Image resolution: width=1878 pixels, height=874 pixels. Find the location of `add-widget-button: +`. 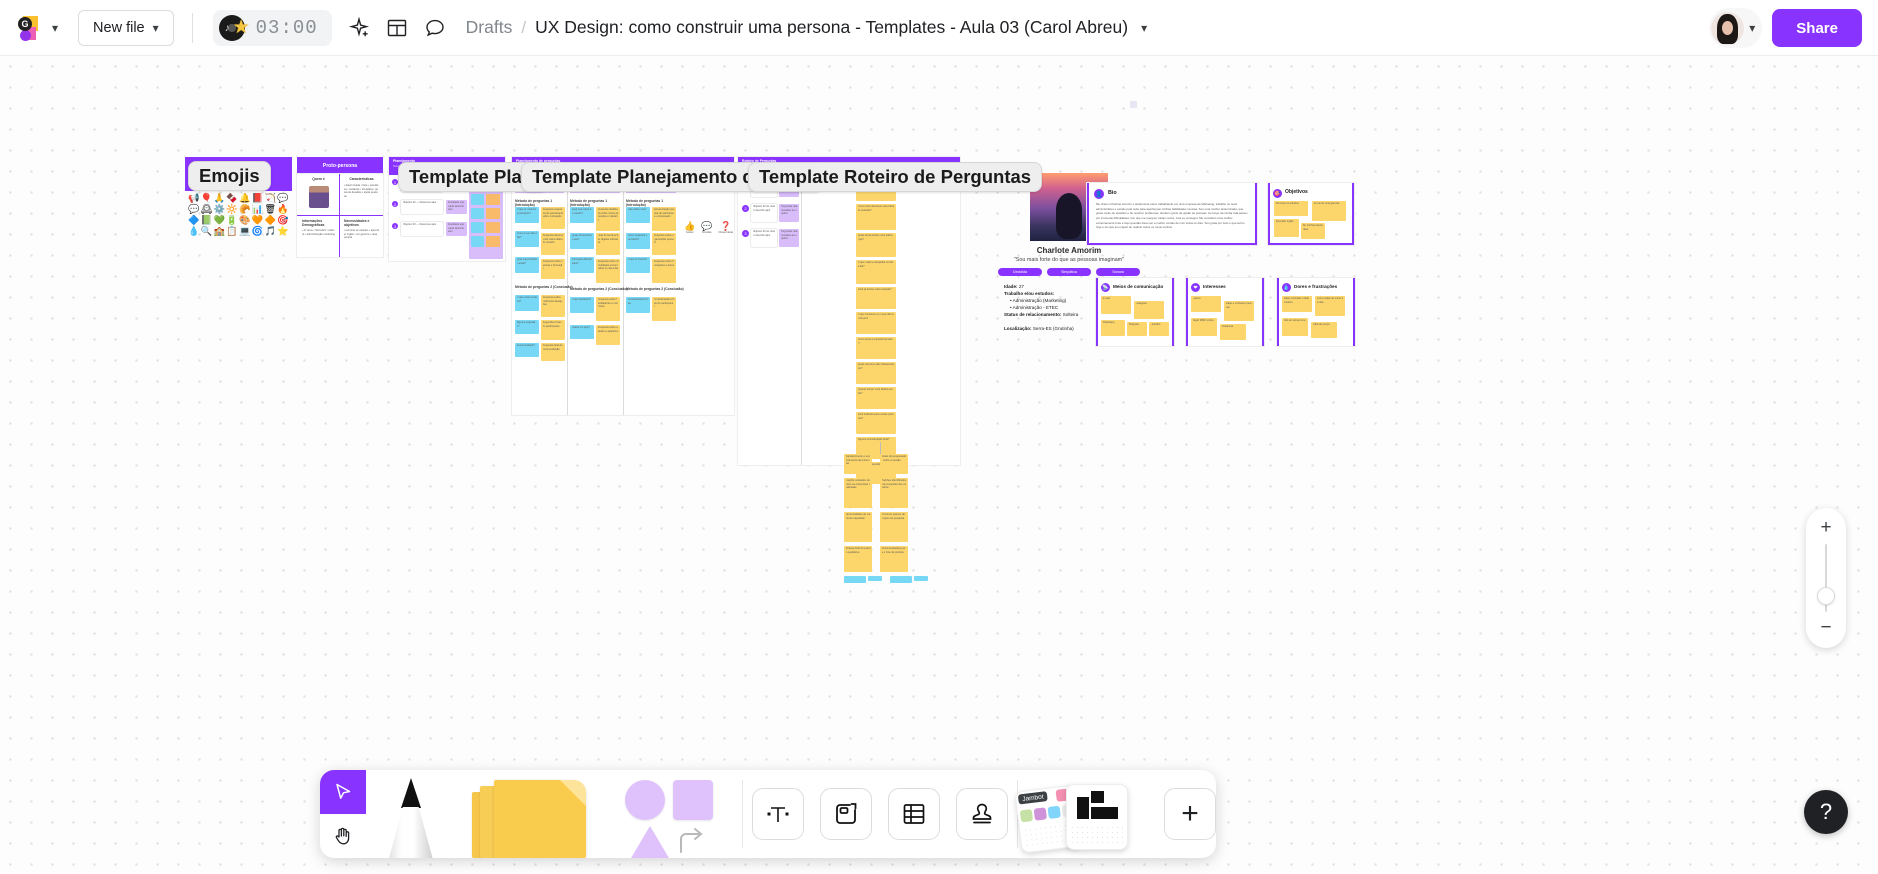

add-widget-button: + is located at coordinates (1190, 814).